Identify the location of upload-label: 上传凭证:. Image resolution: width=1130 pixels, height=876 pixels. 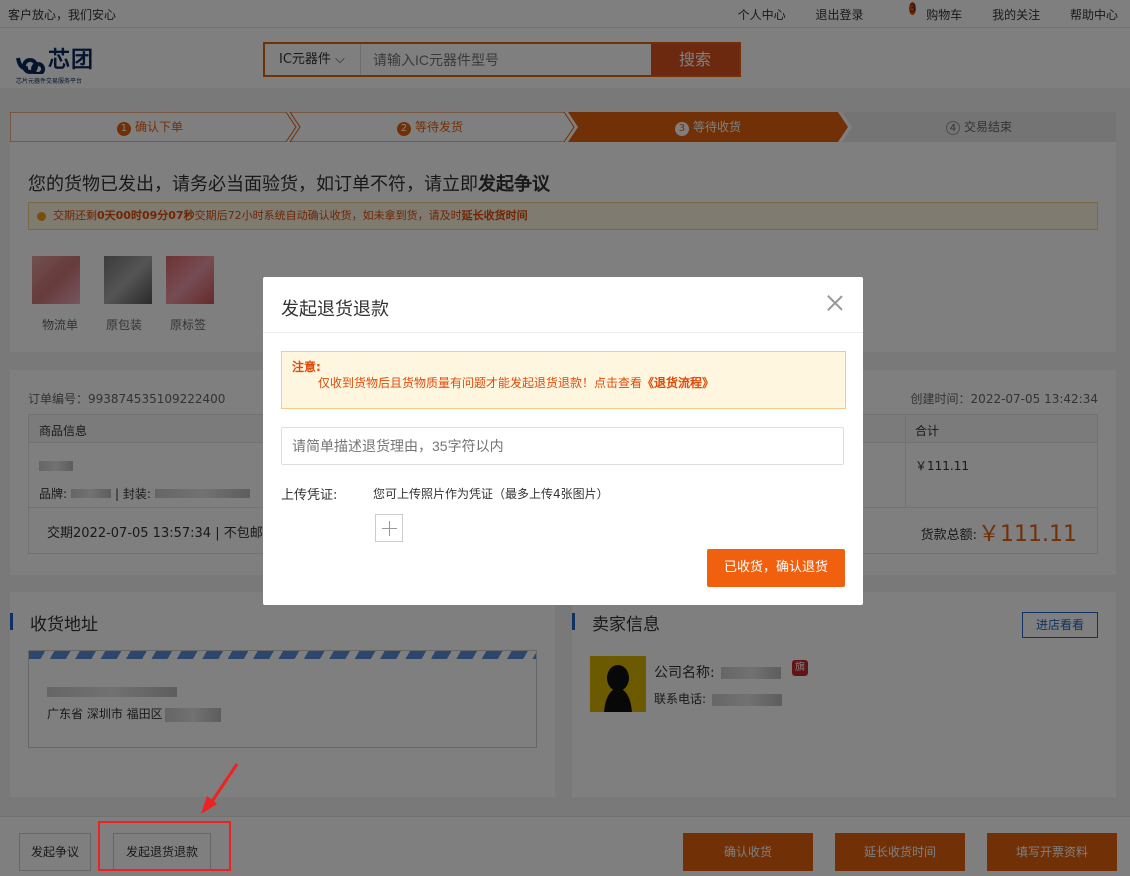
(309, 495).